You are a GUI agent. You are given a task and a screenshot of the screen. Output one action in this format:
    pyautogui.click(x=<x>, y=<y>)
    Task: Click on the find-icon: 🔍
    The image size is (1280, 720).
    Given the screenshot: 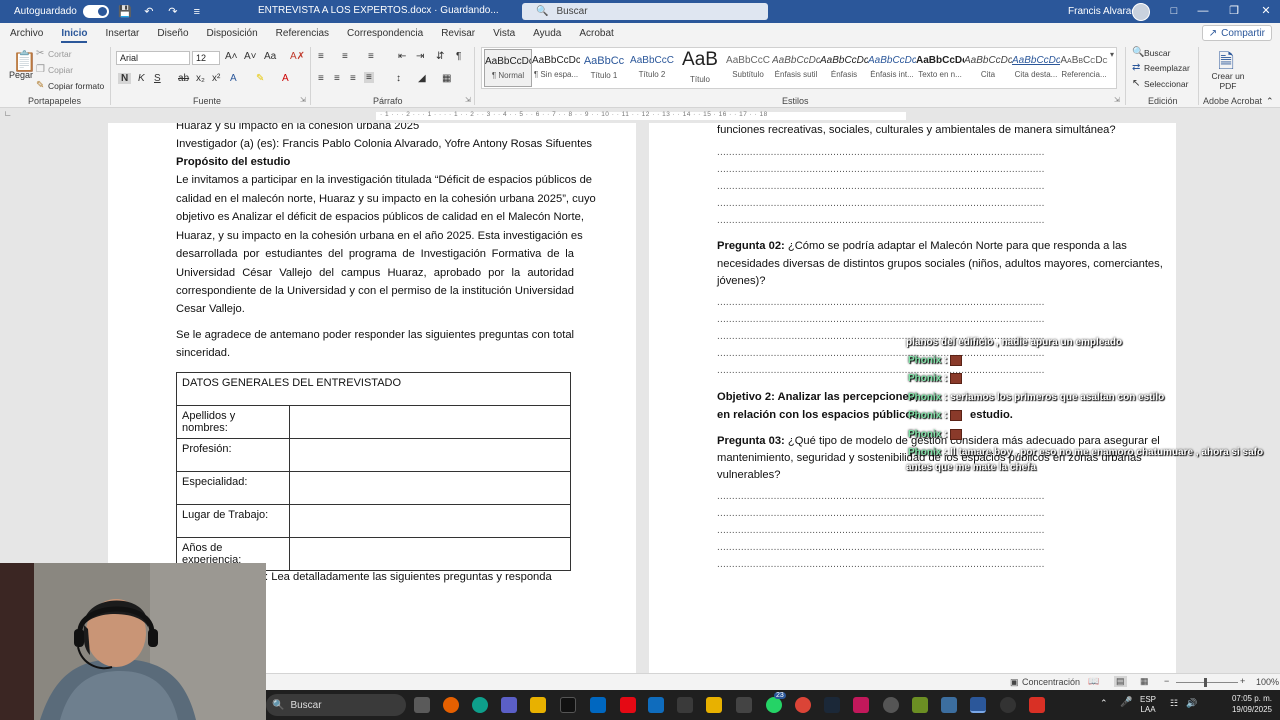 What is the action you would take?
    pyautogui.click(x=1138, y=52)
    